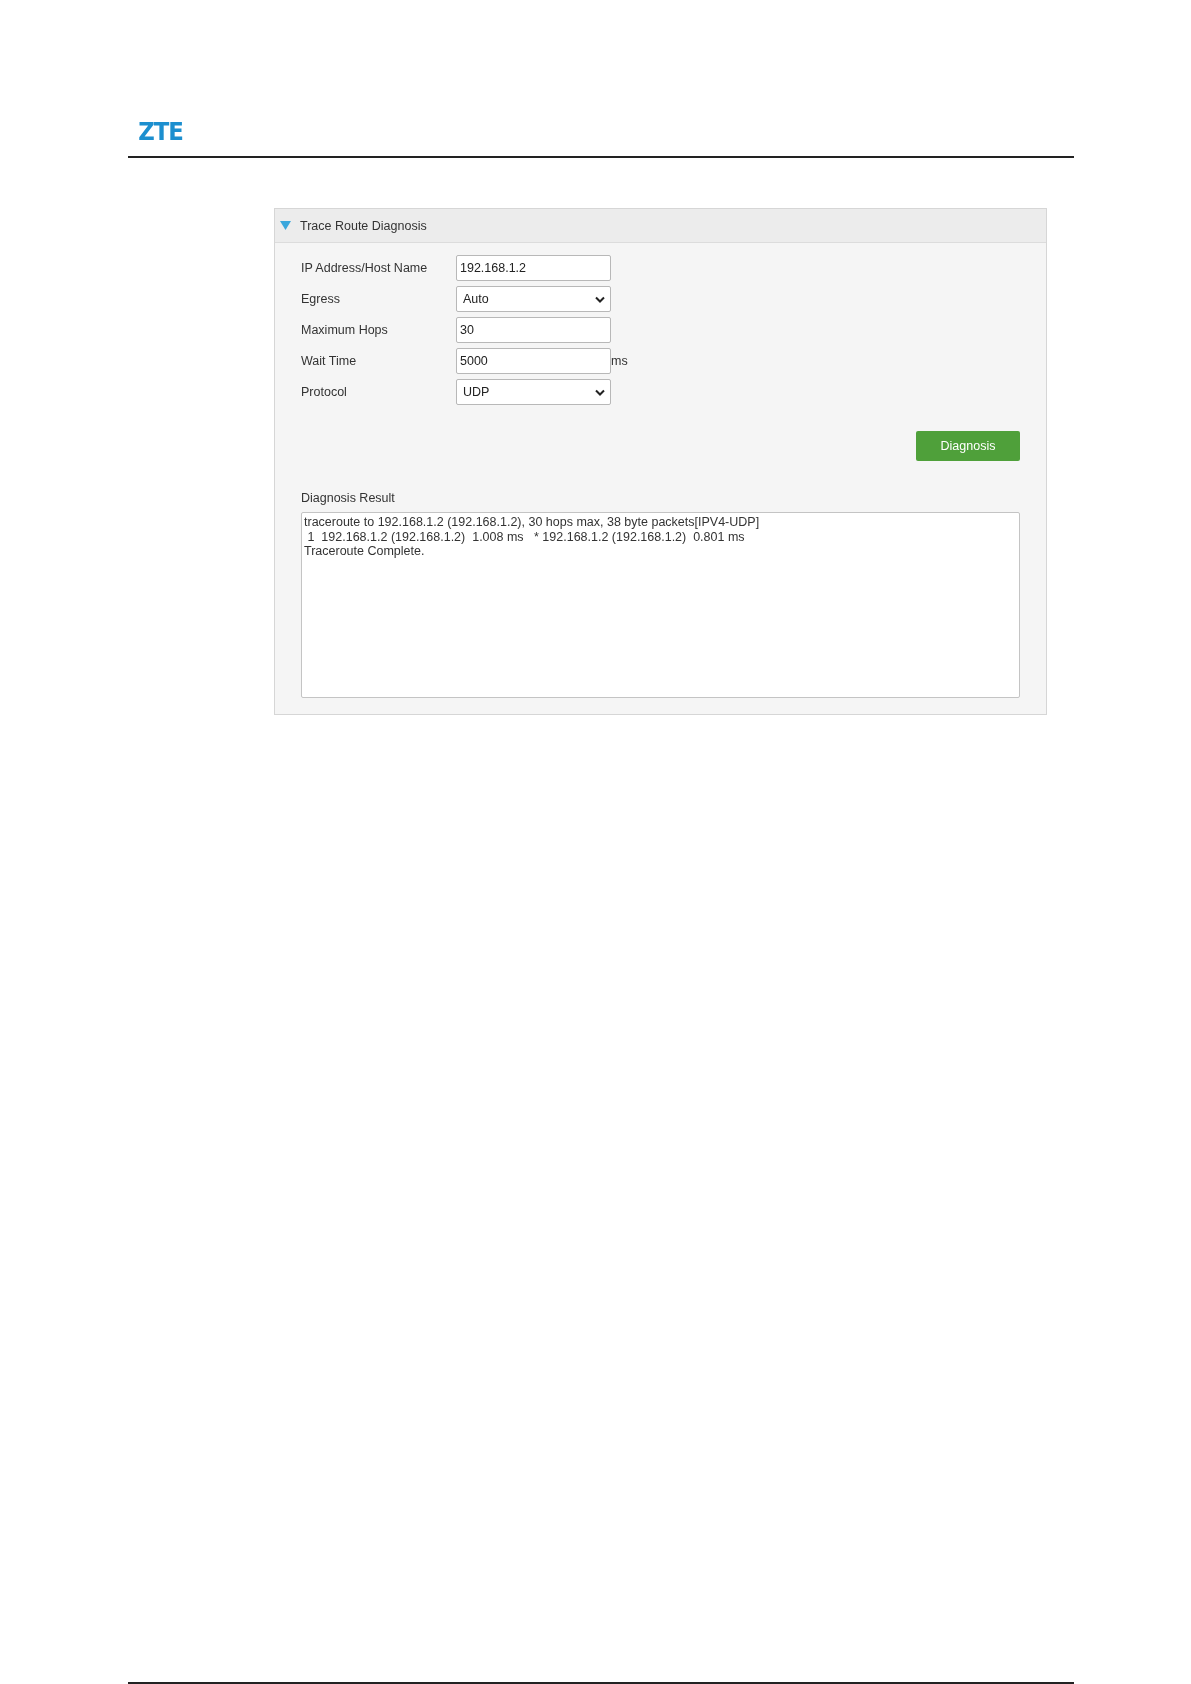 The image size is (1191, 1684). Describe the element at coordinates (160, 132) in the screenshot. I see `logo: ZTE` at that location.